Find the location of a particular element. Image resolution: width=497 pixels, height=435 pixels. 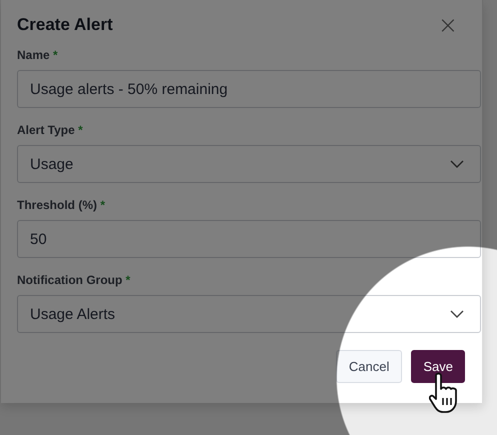

field-label: Name * is located at coordinates (38, 55).